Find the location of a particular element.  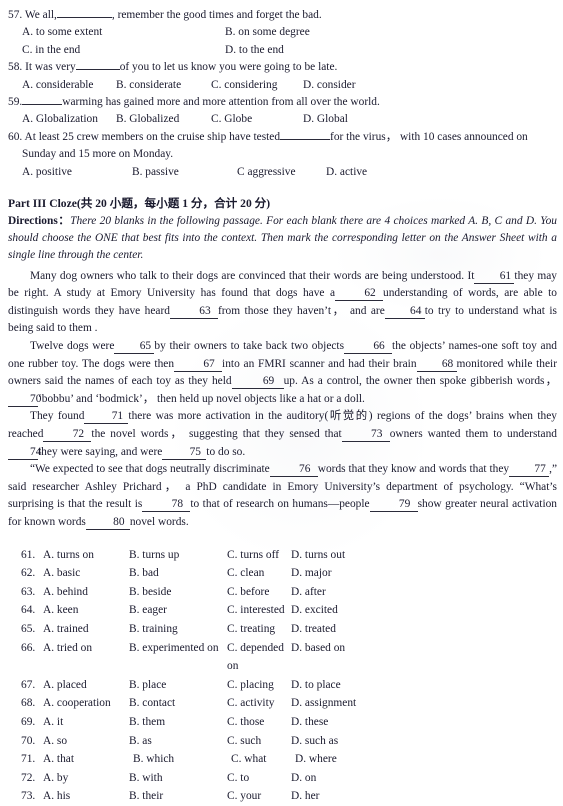

choice-option-a: A. that is located at coordinates (86, 759).